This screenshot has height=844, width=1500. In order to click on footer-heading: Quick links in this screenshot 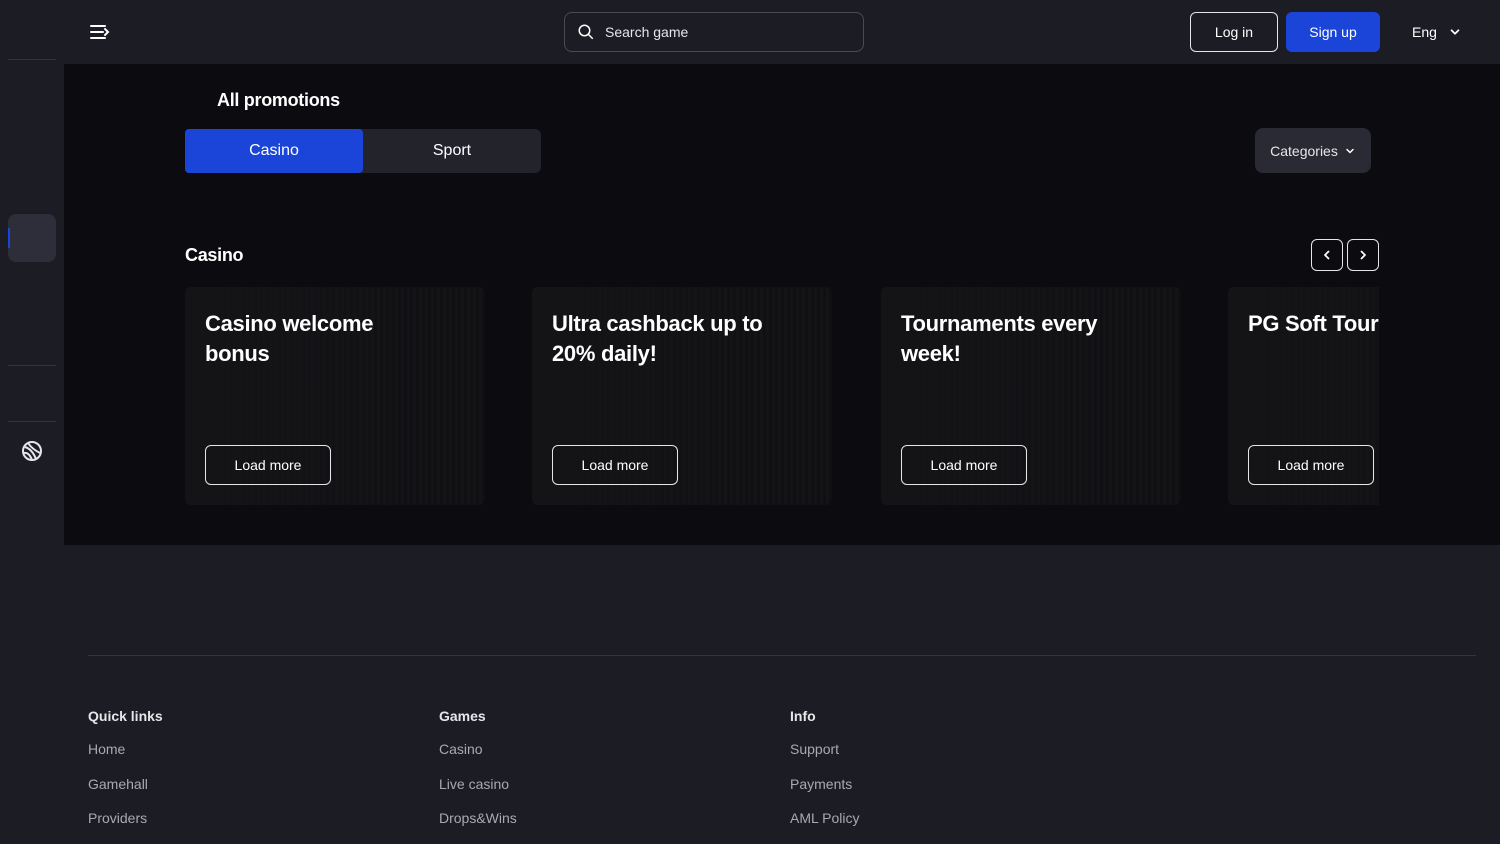, I will do `click(125, 716)`.